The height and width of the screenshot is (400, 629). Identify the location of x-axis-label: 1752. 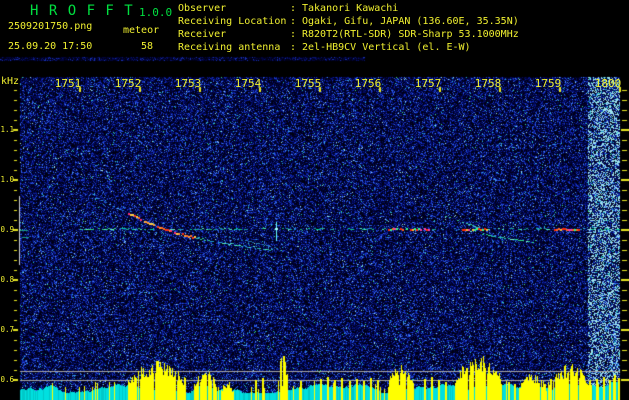
(128, 83).